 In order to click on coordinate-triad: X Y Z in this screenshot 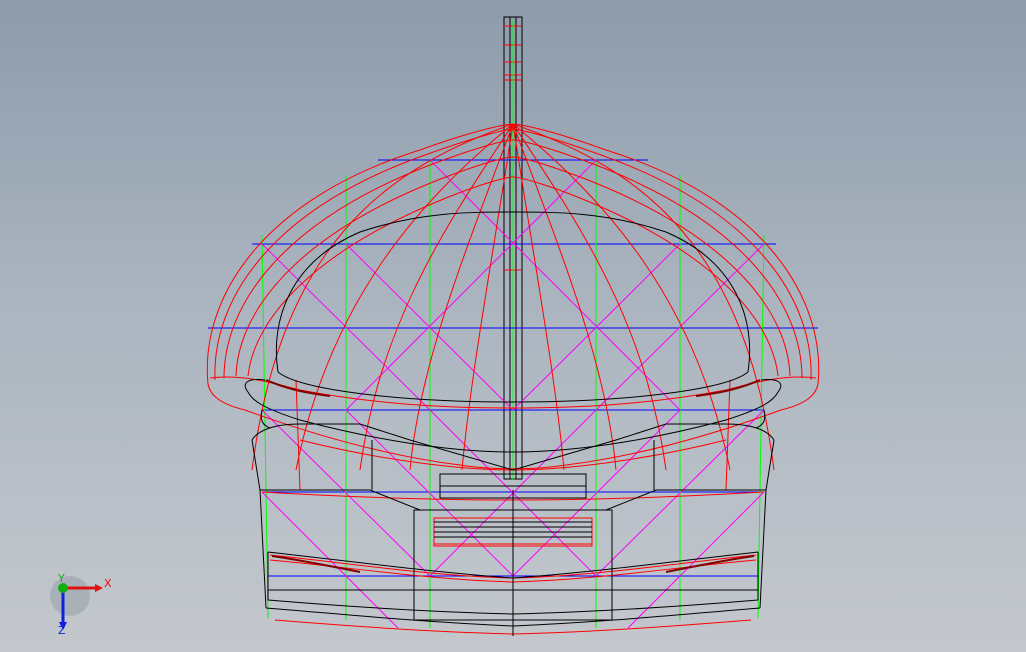, I will do `click(81, 604)`.